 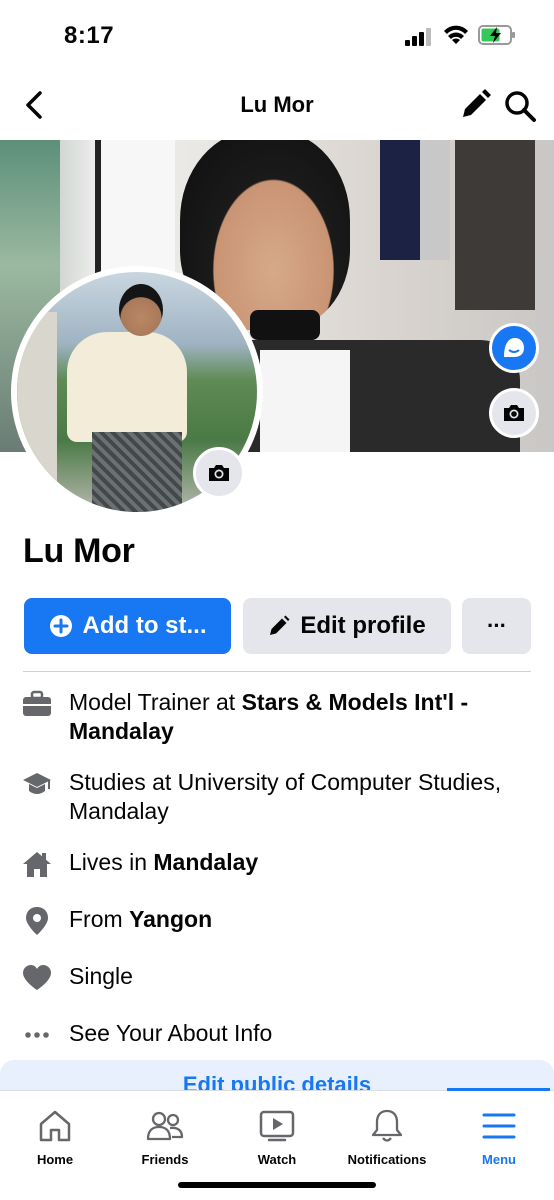 What do you see at coordinates (277, 671) in the screenshot?
I see `divider` at bounding box center [277, 671].